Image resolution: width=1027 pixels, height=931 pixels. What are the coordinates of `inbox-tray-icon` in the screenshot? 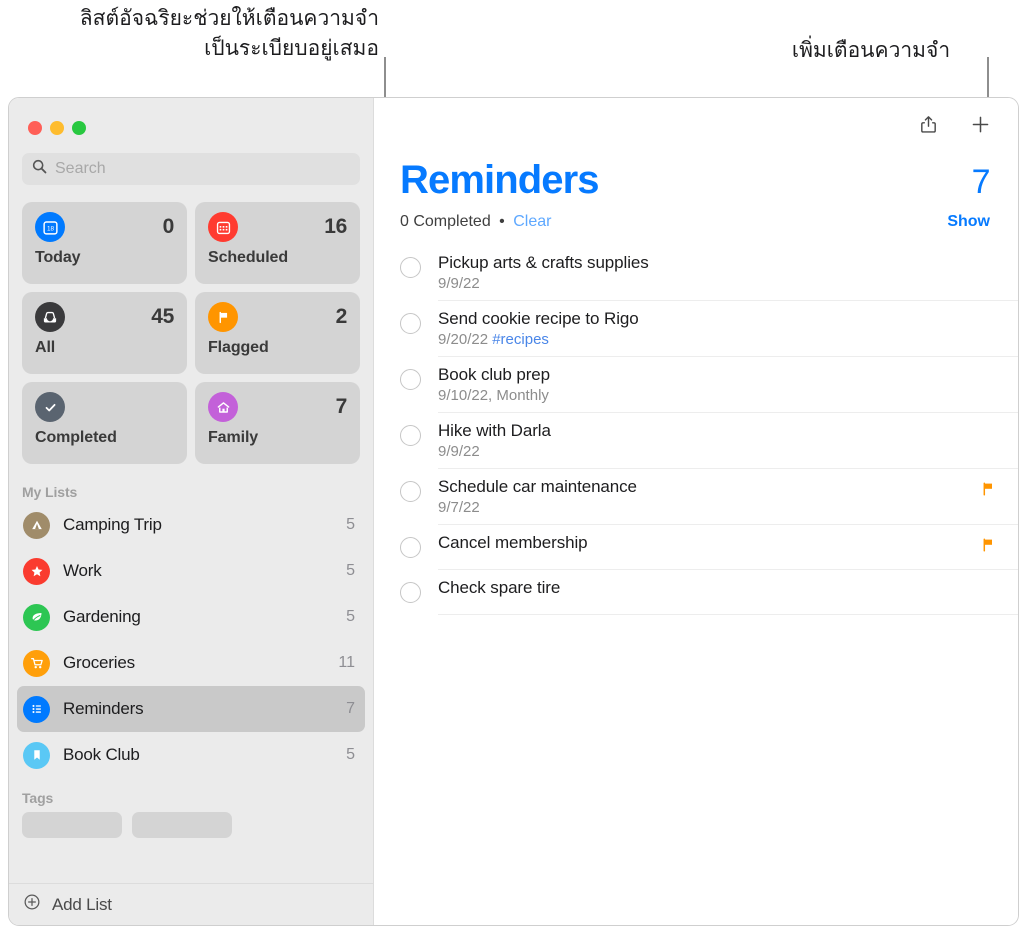 It's located at (50, 317).